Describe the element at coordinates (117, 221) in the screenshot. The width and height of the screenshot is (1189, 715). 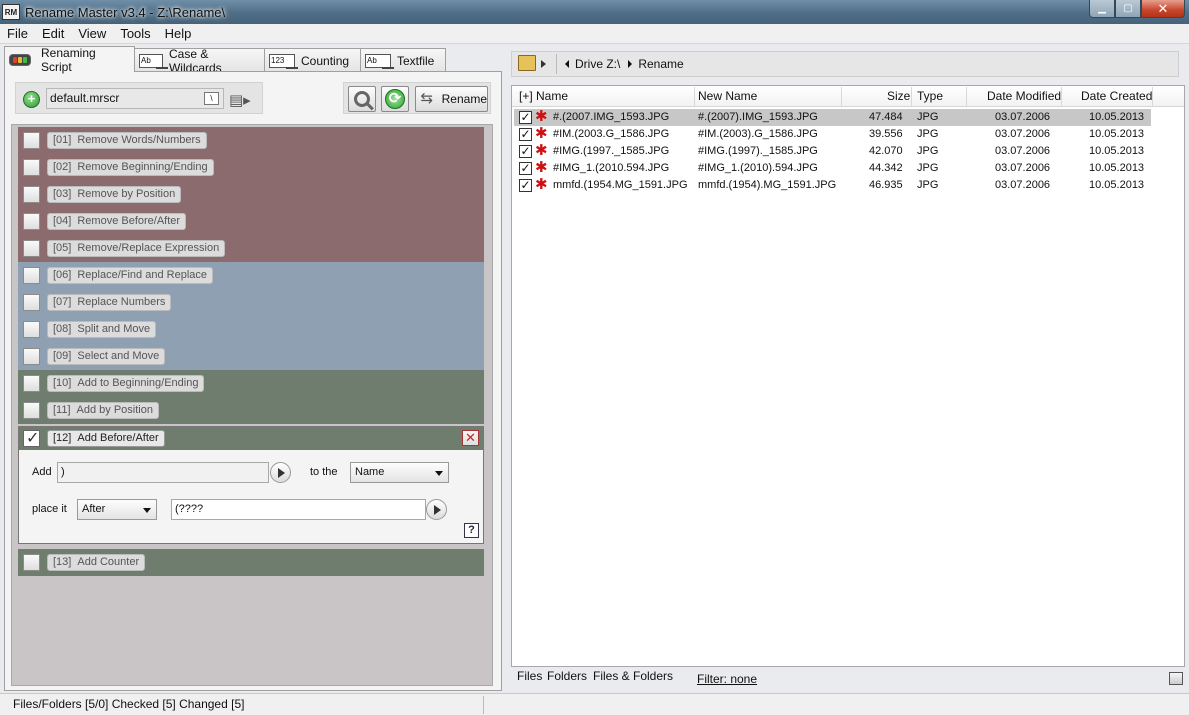
I see `module-label: [04] Remove Before/After` at that location.